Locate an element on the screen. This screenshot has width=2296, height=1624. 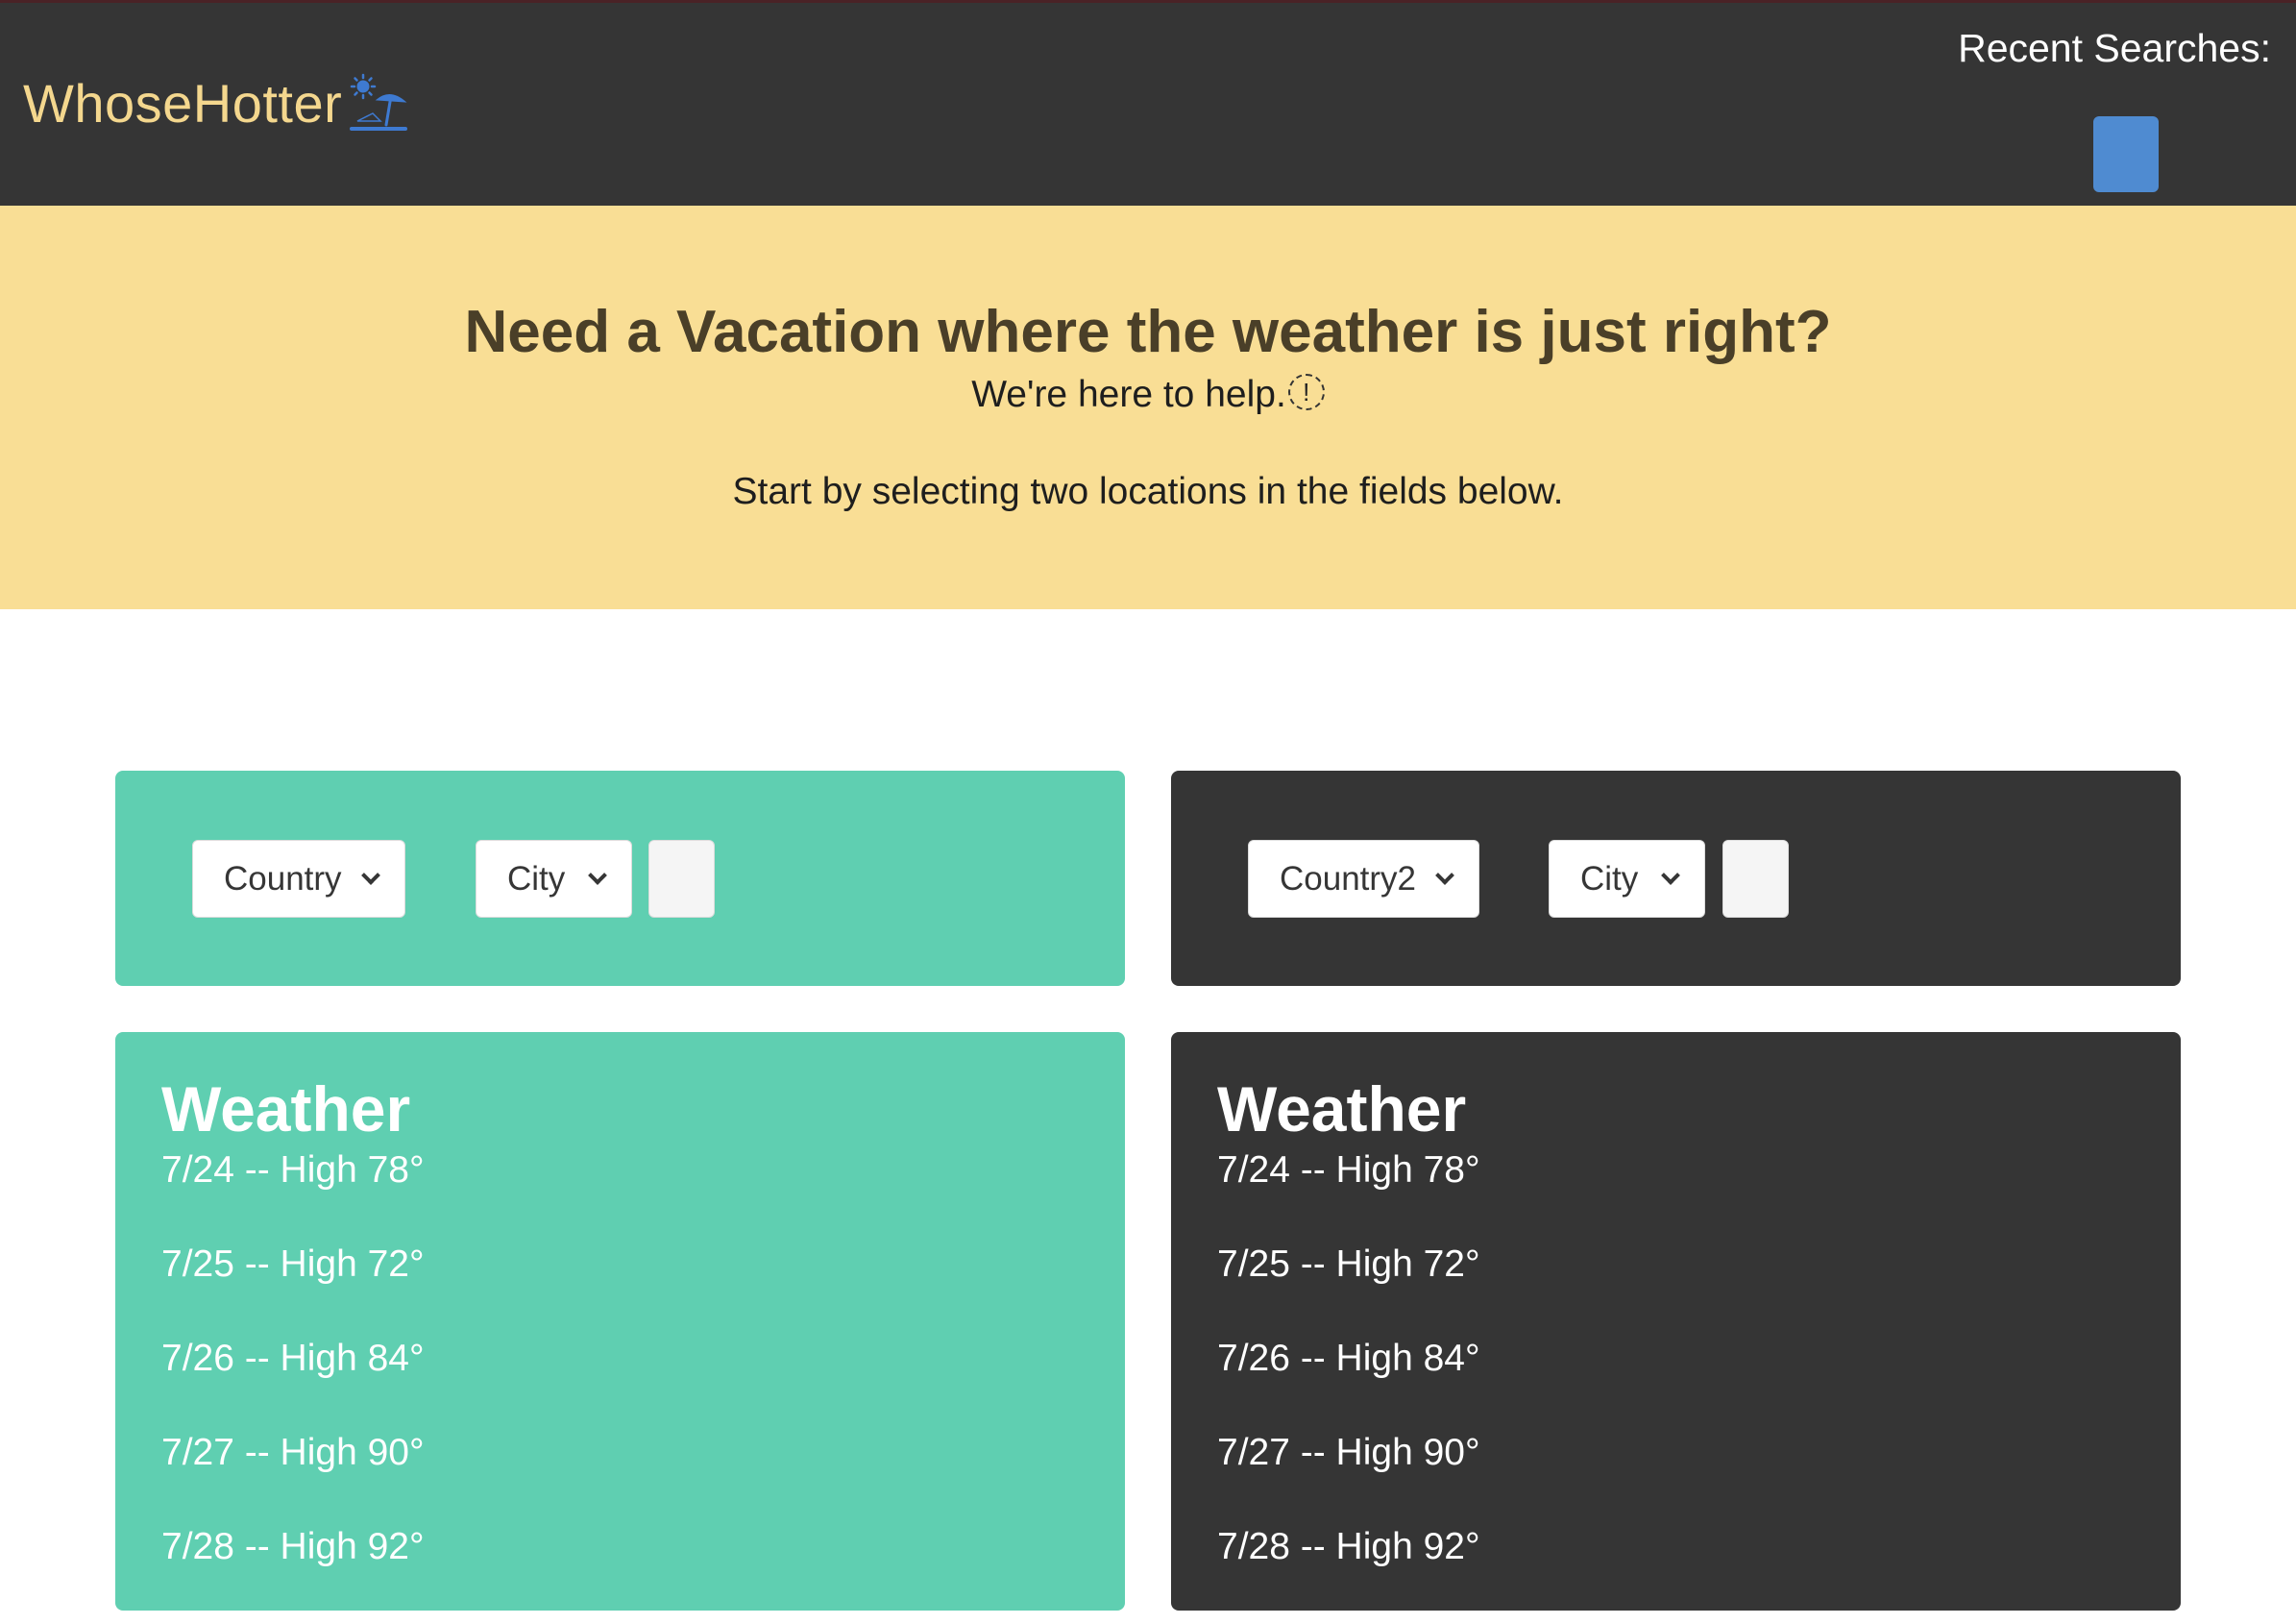
recent-searches-label: Recent Searches: is located at coordinates (2114, 48).